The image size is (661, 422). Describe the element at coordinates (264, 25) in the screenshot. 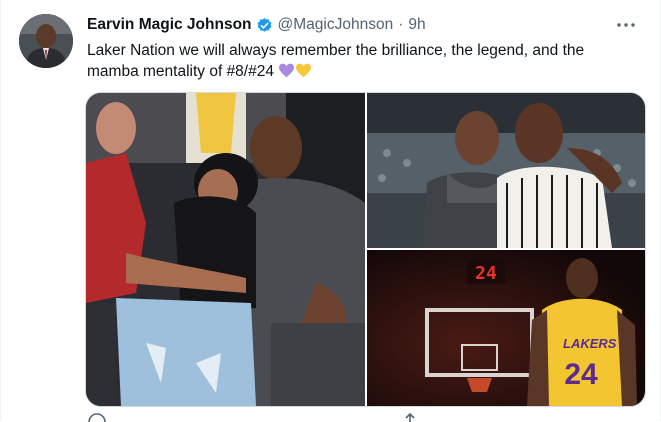

I see `verified-badge-icon` at that location.